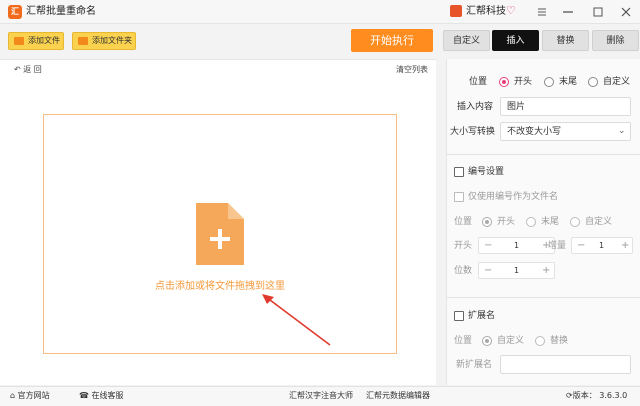 Image resolution: width=640 pixels, height=406 pixels. Describe the element at coordinates (220, 286) in the screenshot. I see `drop-hint-text: 点击添加或将文件拖拽到这里` at that location.